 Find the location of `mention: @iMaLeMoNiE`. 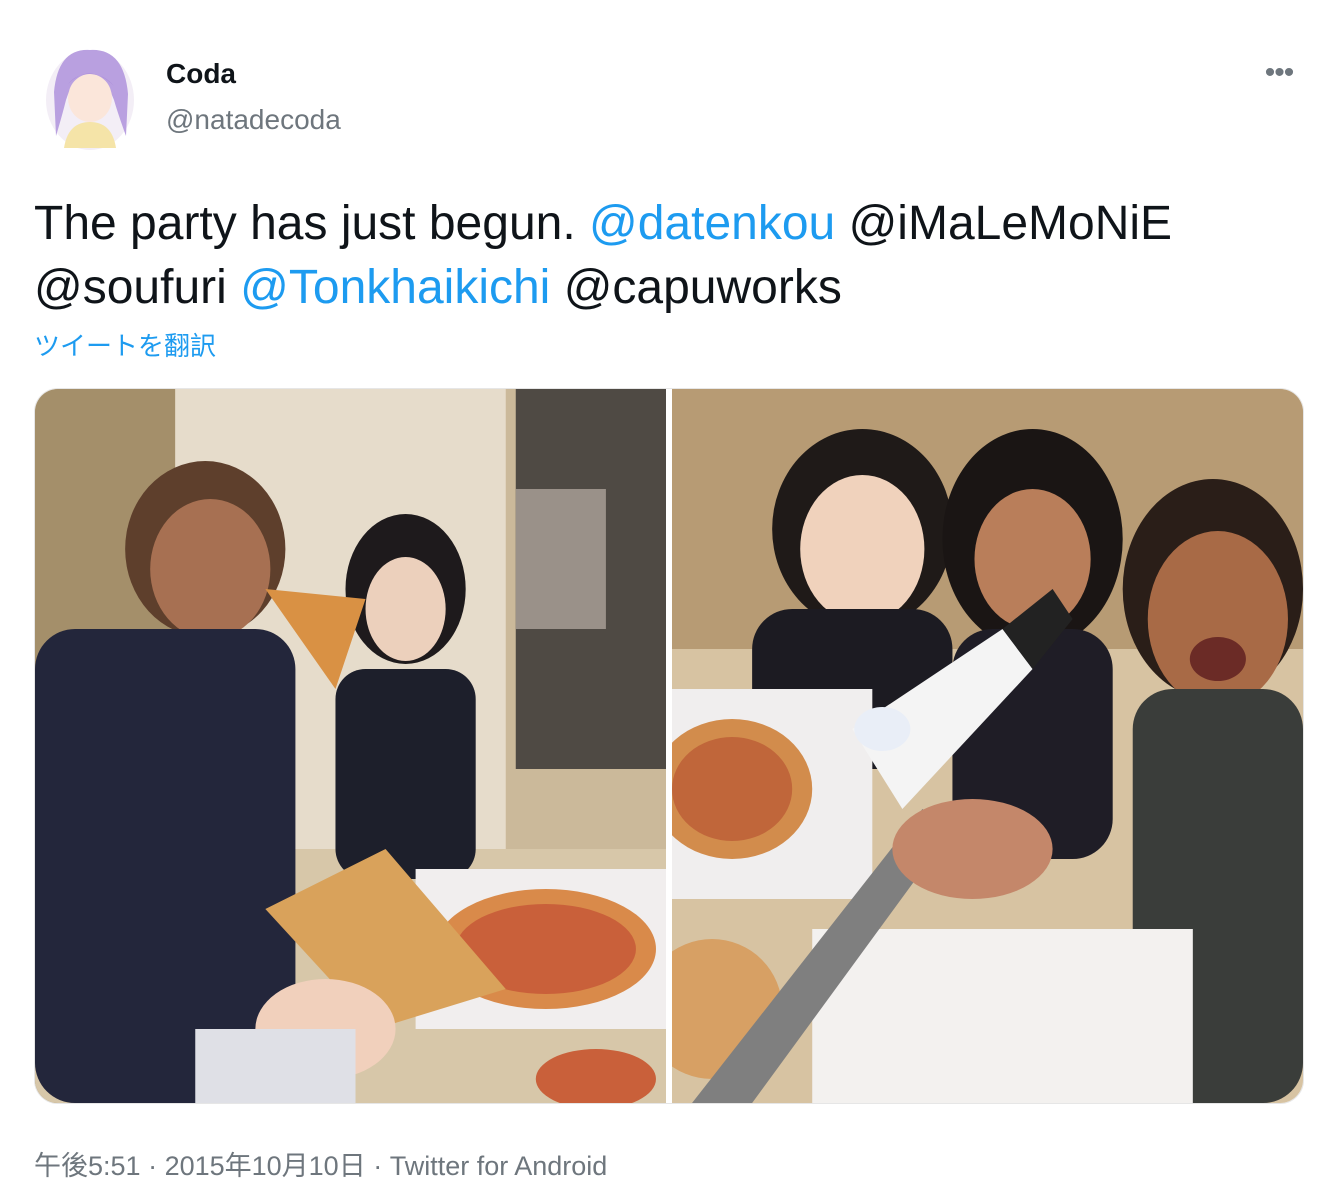

mention: @iMaLeMoNiE is located at coordinates (1010, 223).